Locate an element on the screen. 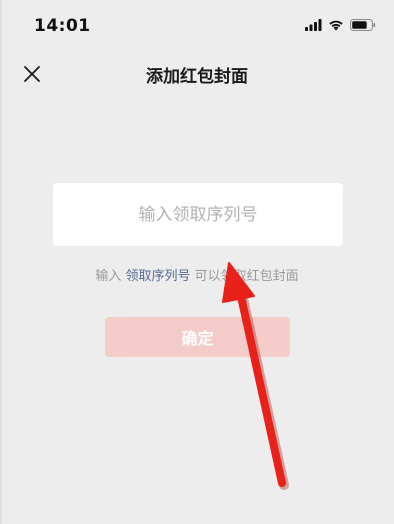 The image size is (394, 524). hint-suffix: 可以领取红包封面 is located at coordinates (244, 276).